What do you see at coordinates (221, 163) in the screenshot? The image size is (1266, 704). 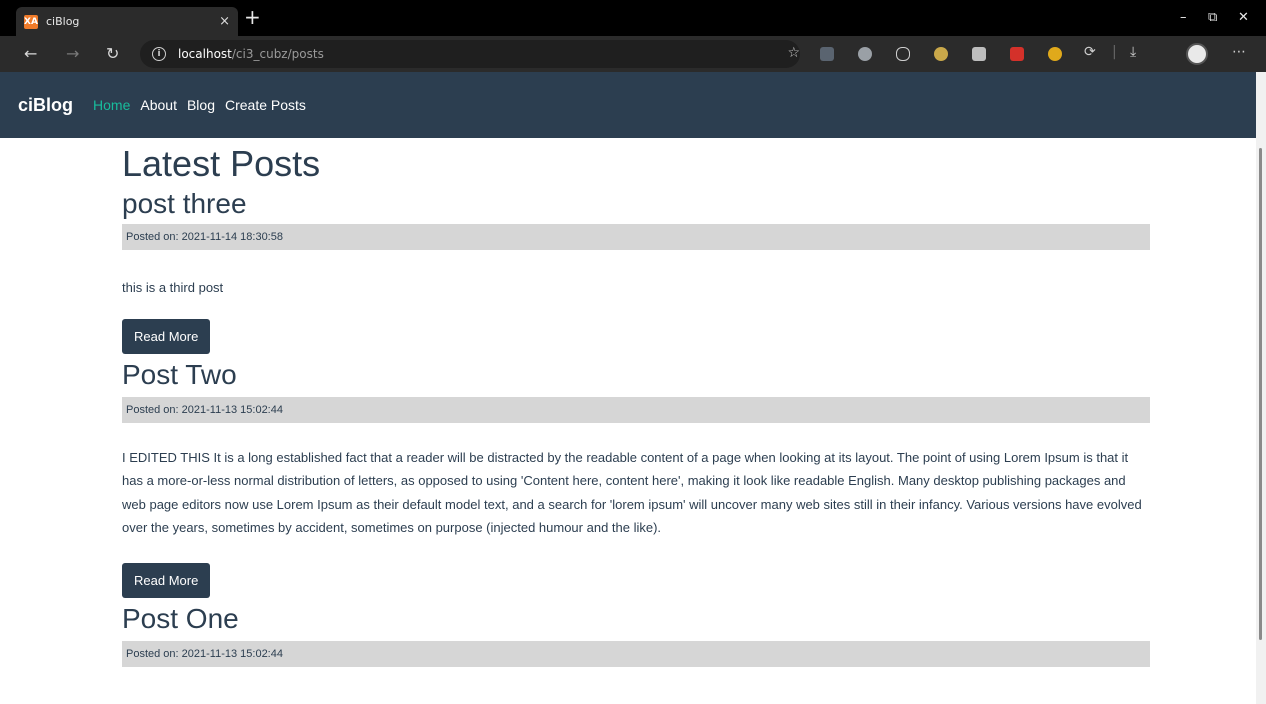 I see `page-title: Latest Posts` at bounding box center [221, 163].